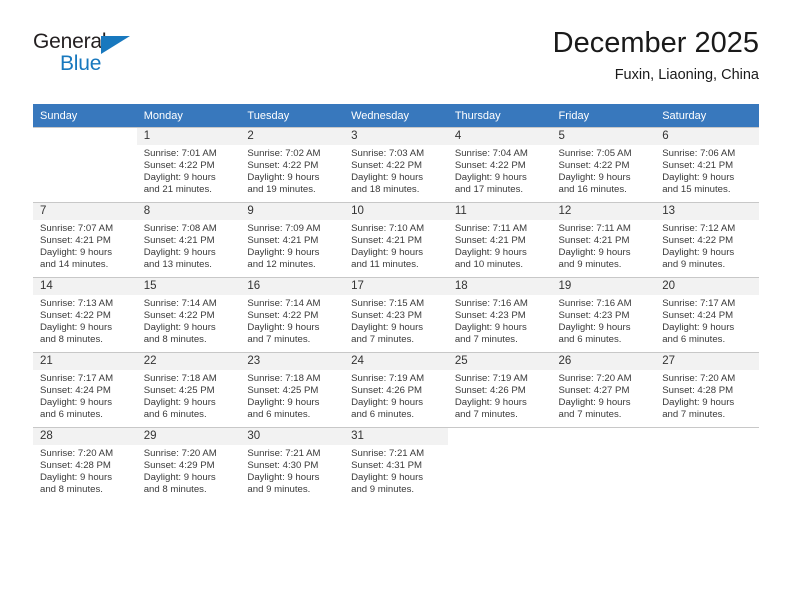 This screenshot has width=792, height=612. What do you see at coordinates (594, 228) in the screenshot?
I see `sunrise-text: Sunrise: 7:11 AM` at bounding box center [594, 228].